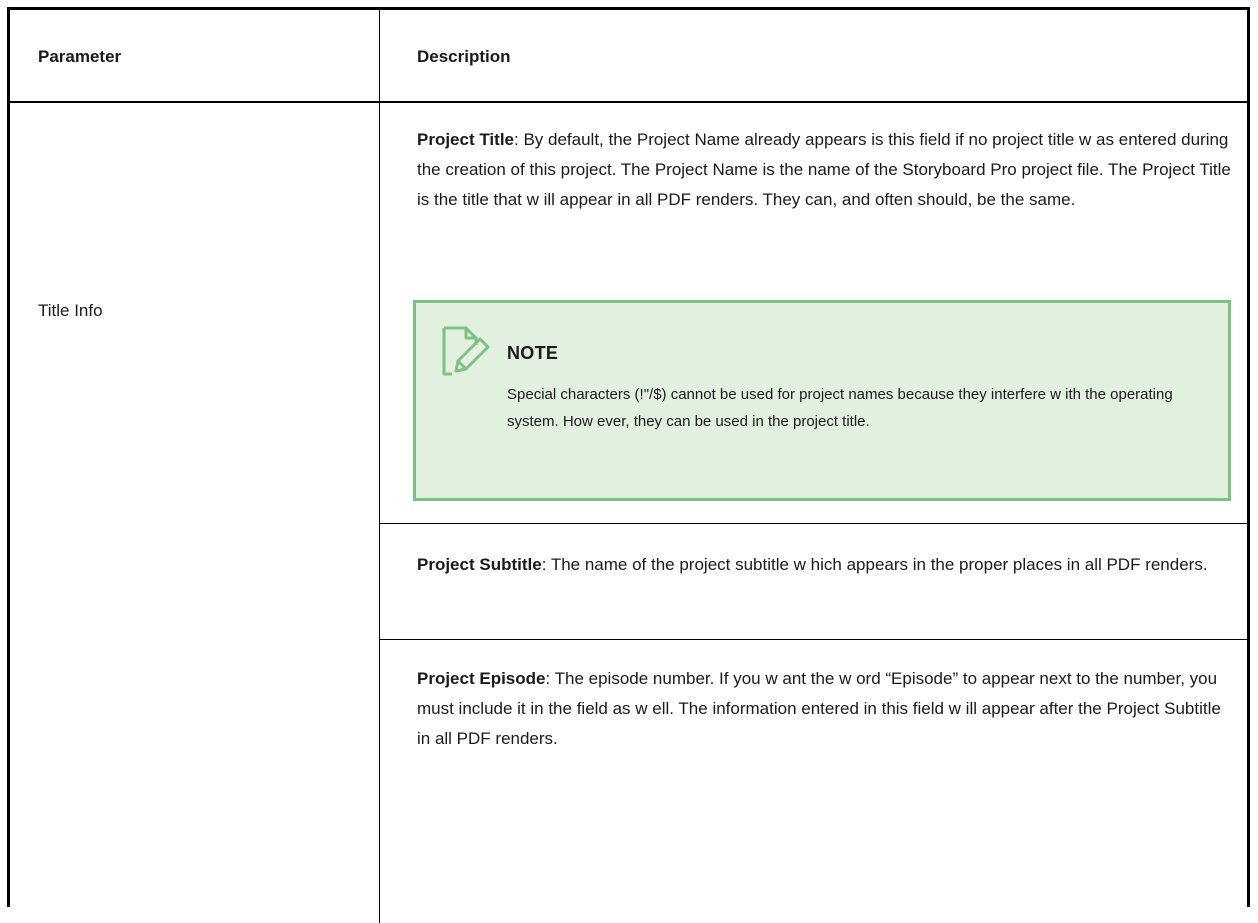 The width and height of the screenshot is (1258, 923). What do you see at coordinates (464, 56) in the screenshot?
I see `header-description: Description` at bounding box center [464, 56].